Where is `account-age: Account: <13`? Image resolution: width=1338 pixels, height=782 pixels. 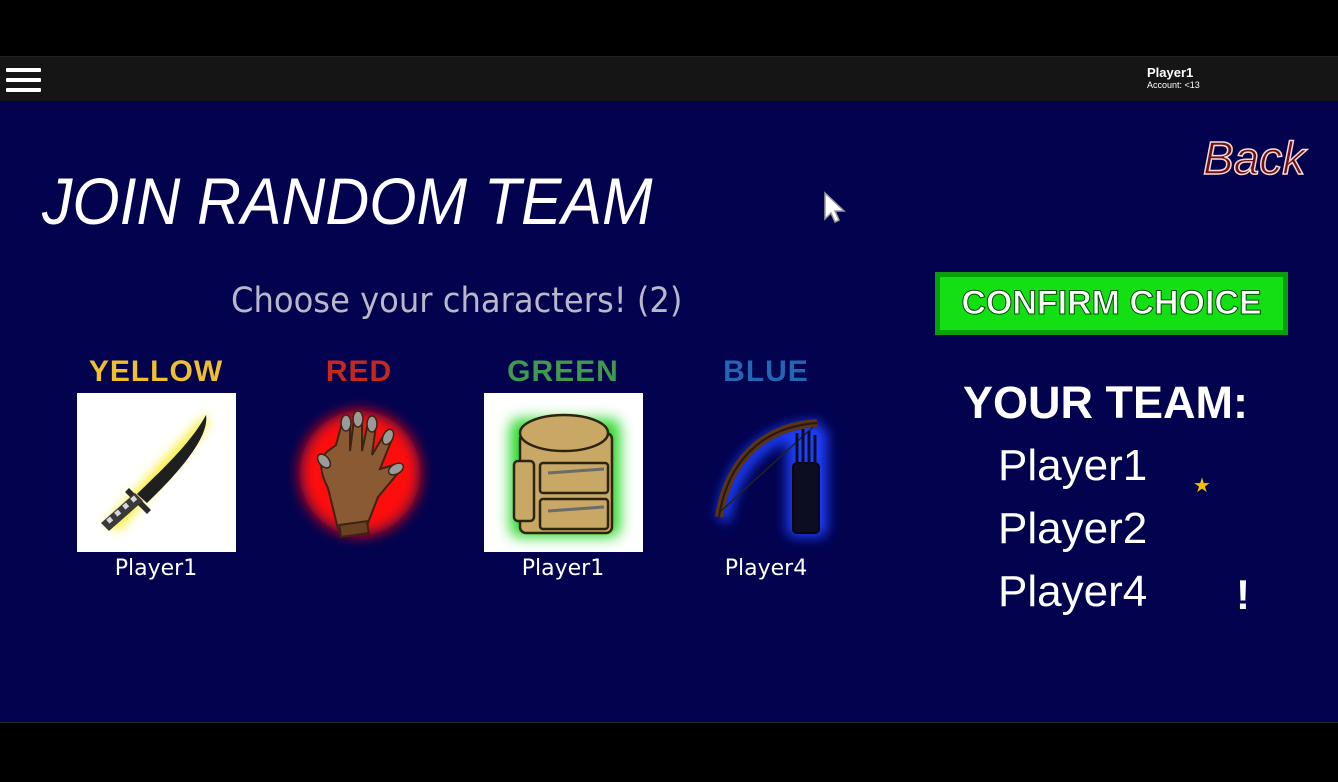
account-age: Account: <13 is located at coordinates (1173, 85).